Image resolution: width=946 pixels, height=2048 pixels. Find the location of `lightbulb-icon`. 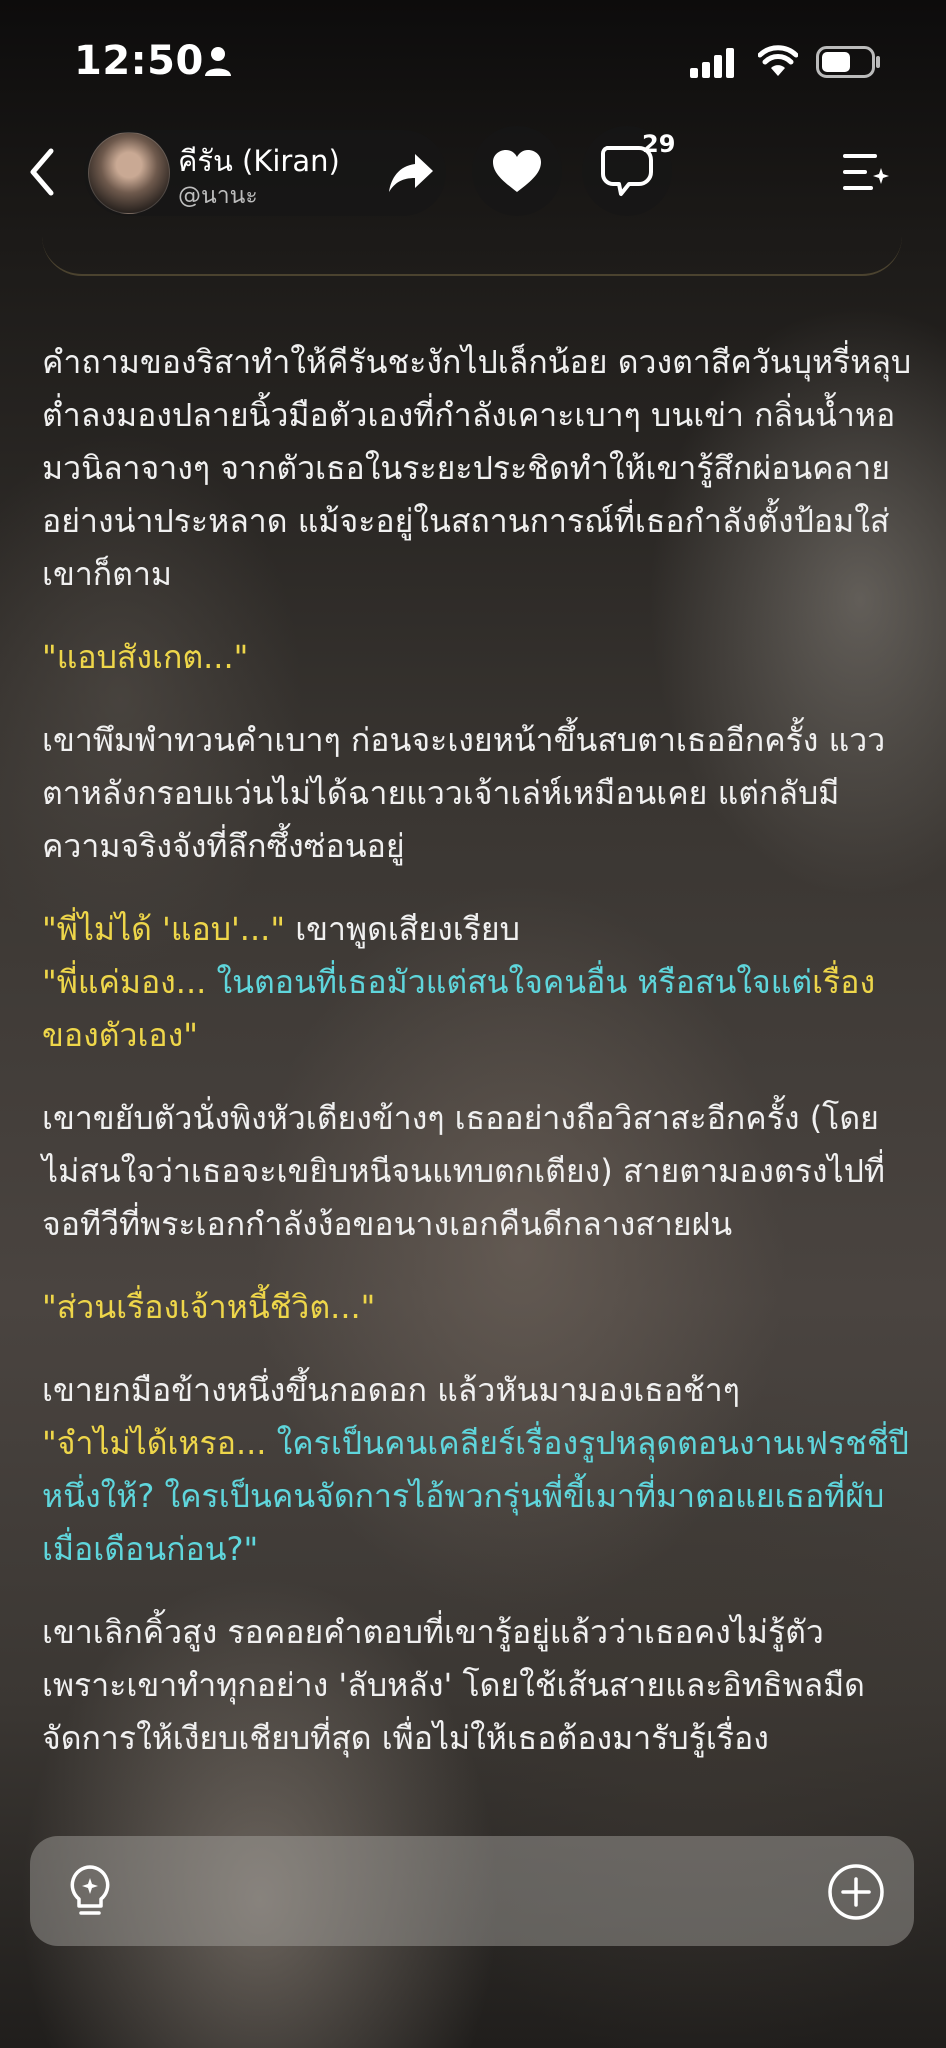

lightbulb-icon is located at coordinates (90, 1890).